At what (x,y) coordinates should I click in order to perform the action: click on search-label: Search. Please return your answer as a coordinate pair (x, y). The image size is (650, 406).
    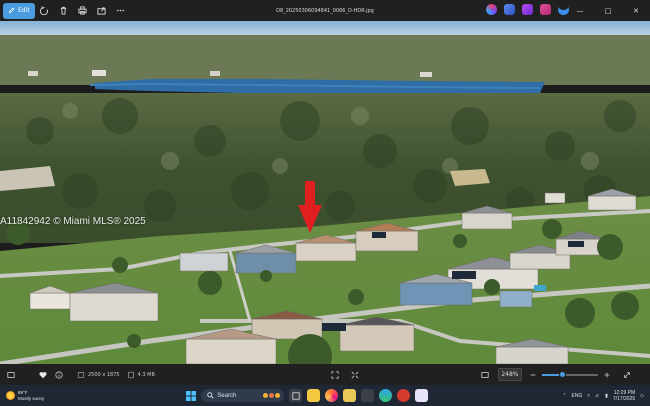
    Looking at the image, I should click on (227, 395).